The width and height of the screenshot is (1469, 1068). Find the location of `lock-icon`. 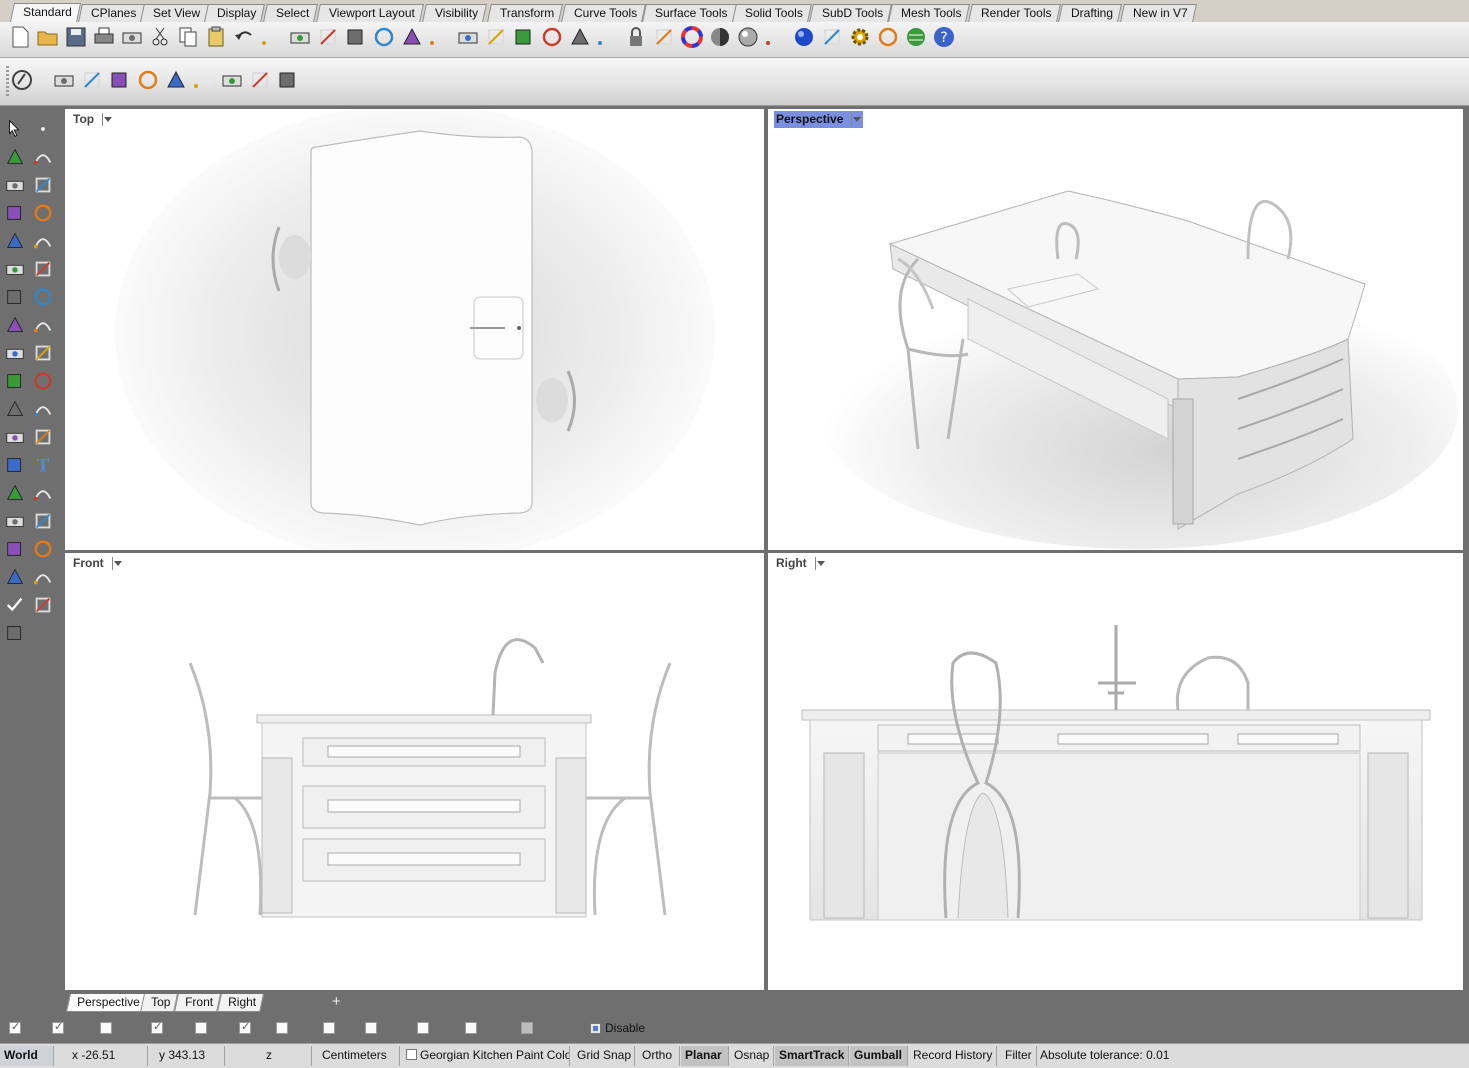

lock-icon is located at coordinates (636, 37).